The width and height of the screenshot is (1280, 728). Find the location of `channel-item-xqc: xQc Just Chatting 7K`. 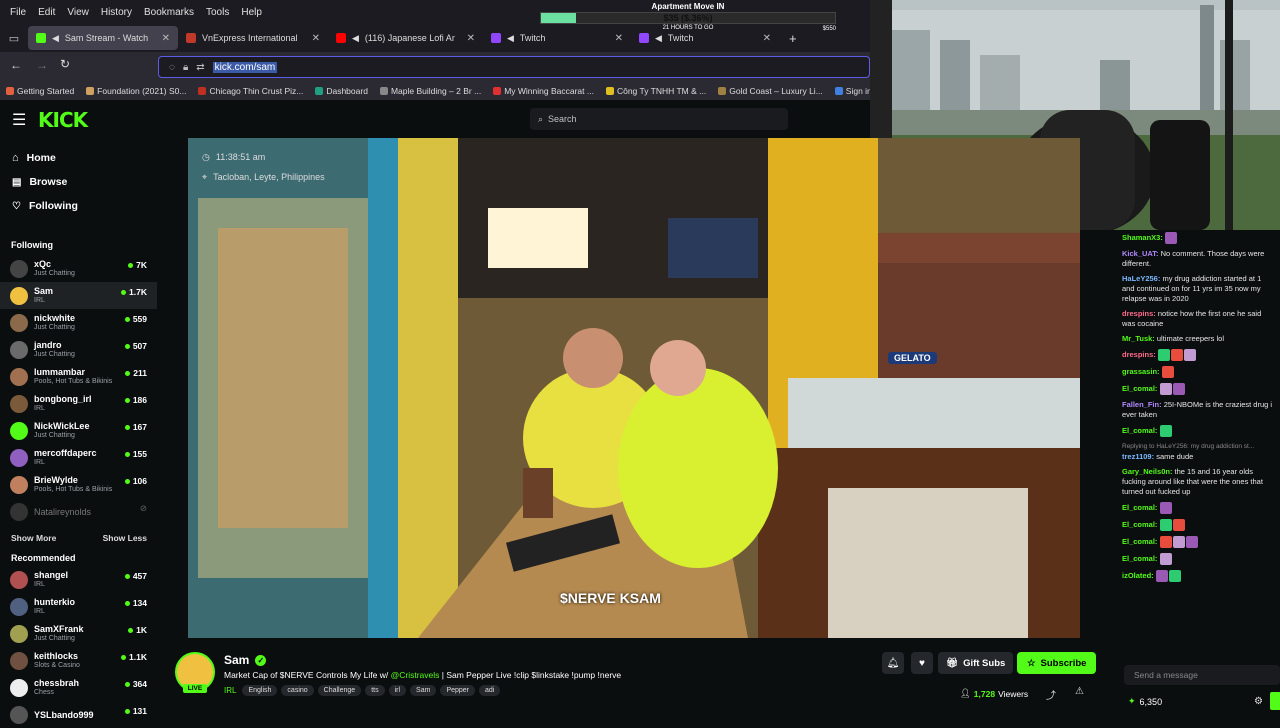

channel-item-xqc: xQc Just Chatting 7K is located at coordinates (78, 268).